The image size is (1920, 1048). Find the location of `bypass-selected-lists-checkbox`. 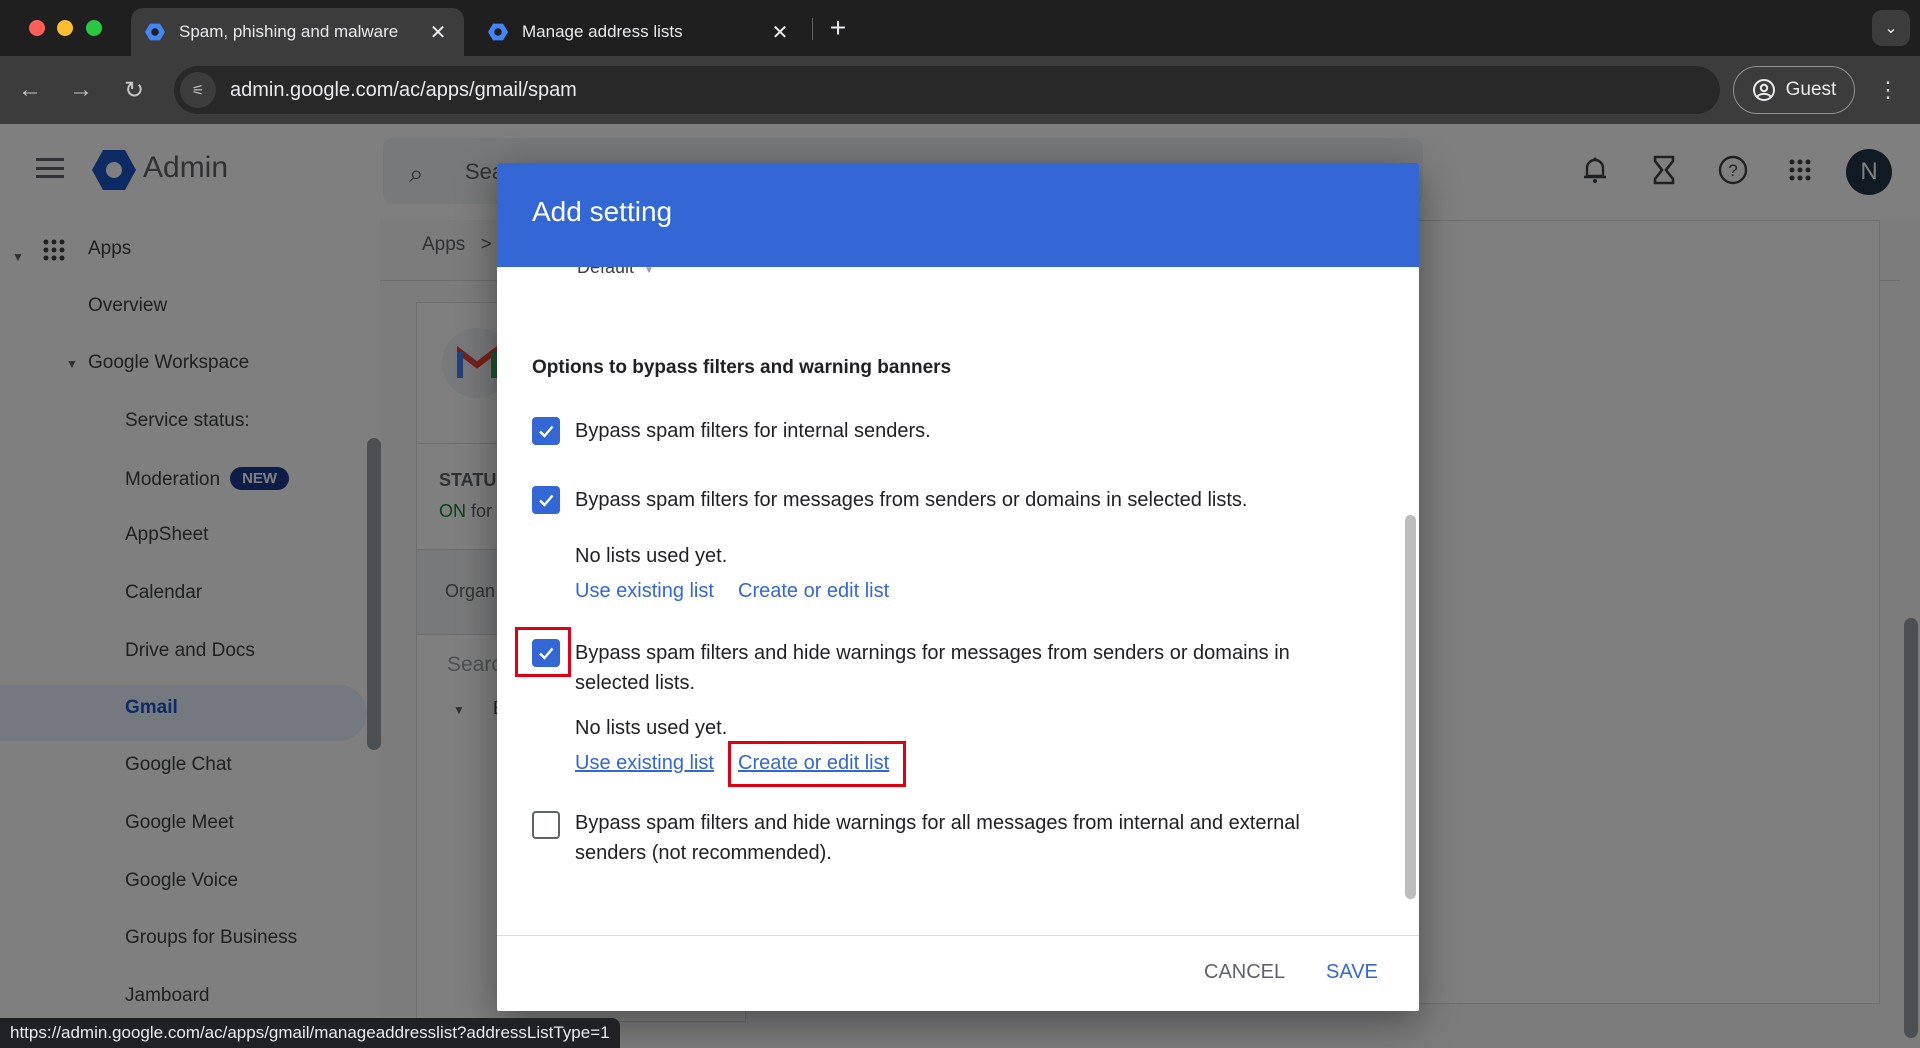

bypass-selected-lists-checkbox is located at coordinates (546, 500).